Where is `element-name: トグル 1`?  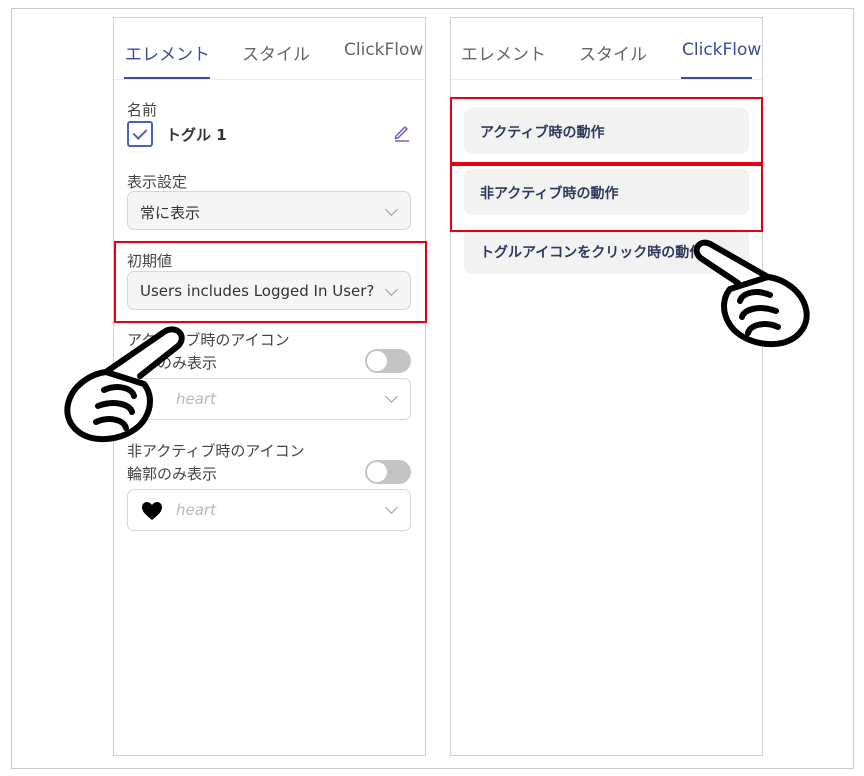 element-name: トグル 1 is located at coordinates (196, 135).